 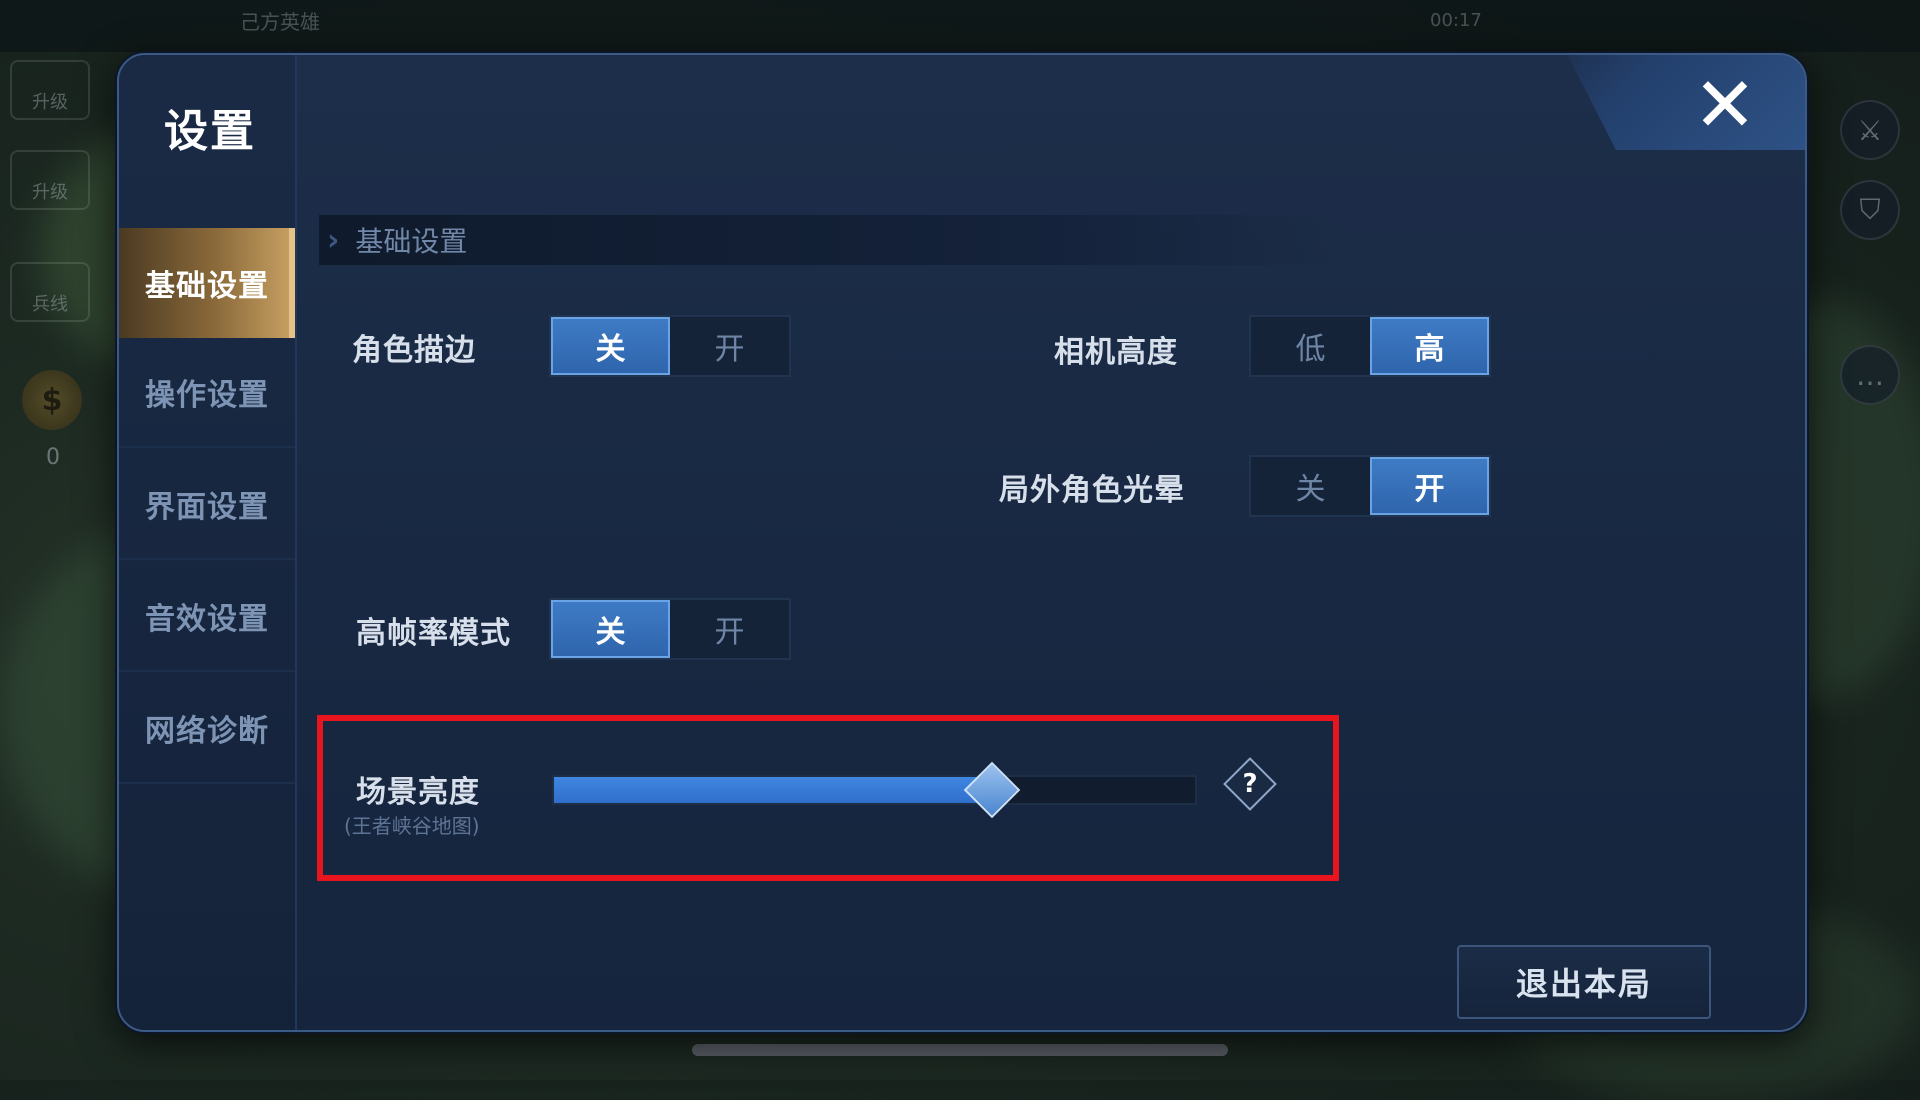 What do you see at coordinates (418, 792) in the screenshot?
I see `brightness-label: 场景亮度` at bounding box center [418, 792].